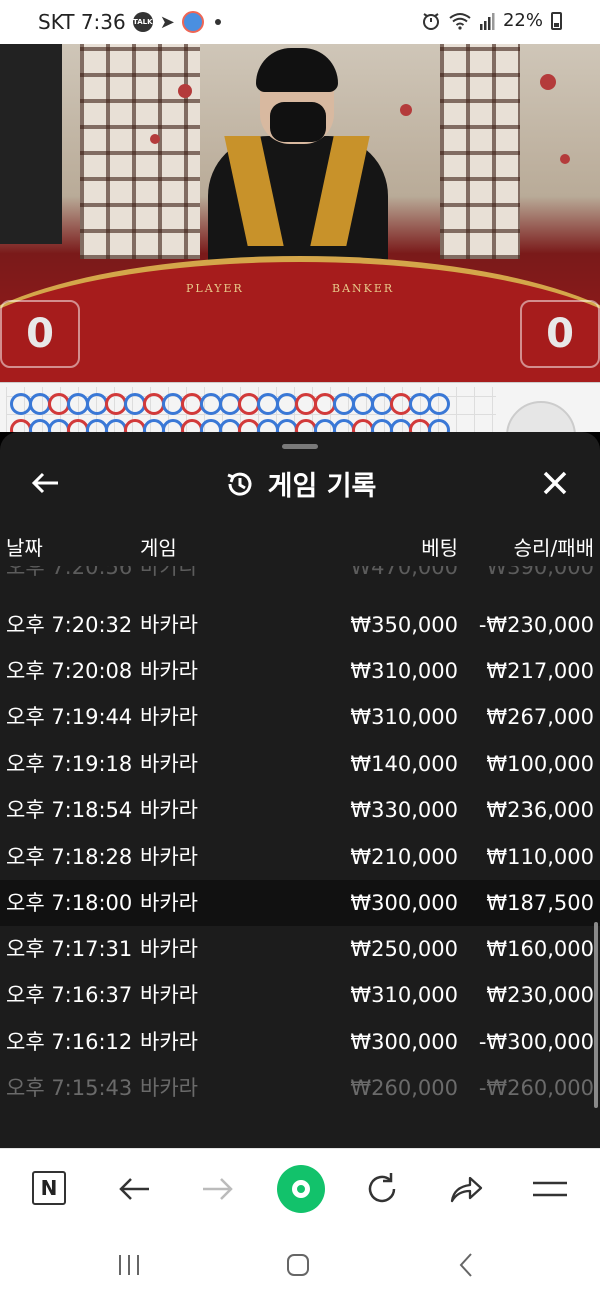 Image resolution: width=600 pixels, height=1301 pixels. What do you see at coordinates (382, 1189) in the screenshot?
I see `refresh-icon` at bounding box center [382, 1189].